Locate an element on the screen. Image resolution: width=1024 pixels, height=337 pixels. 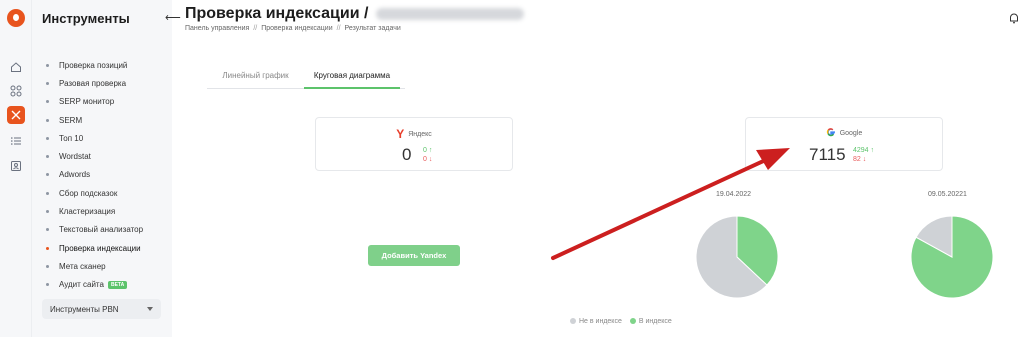
breadcrumb-item: Панель управления is located at coordinates (217, 28).